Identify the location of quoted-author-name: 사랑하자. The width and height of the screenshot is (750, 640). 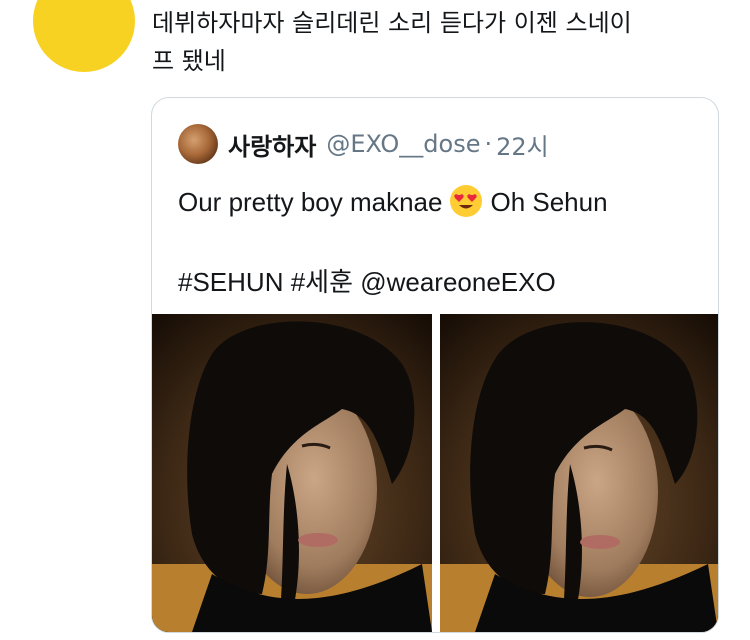
(272, 144).